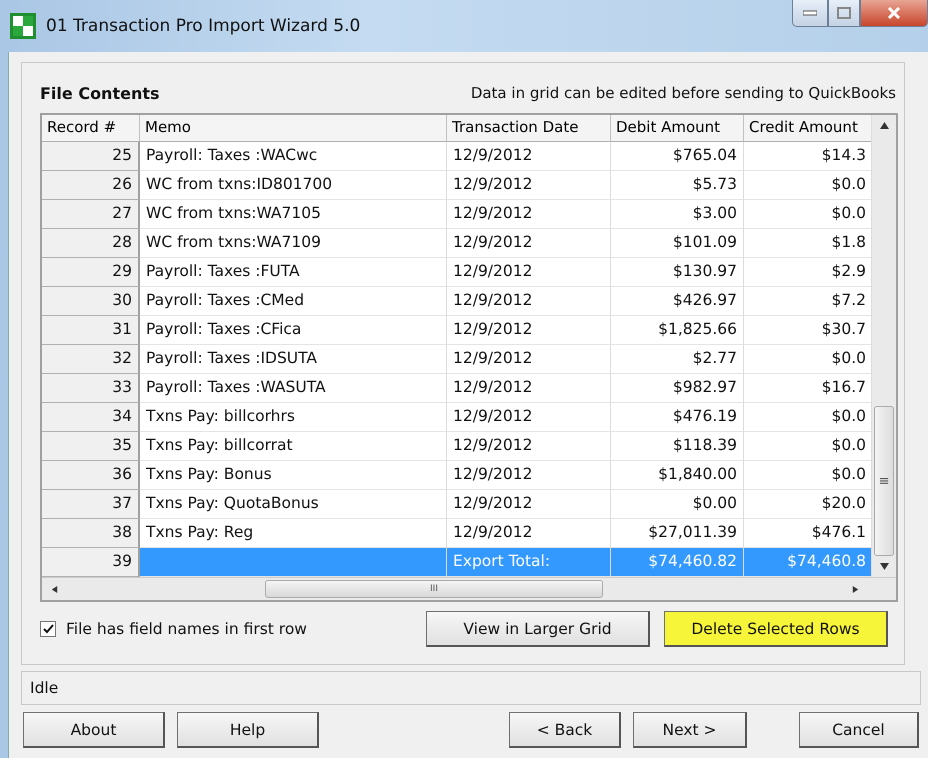  What do you see at coordinates (434, 589) in the screenshot?
I see `scroll-thumb: III` at bounding box center [434, 589].